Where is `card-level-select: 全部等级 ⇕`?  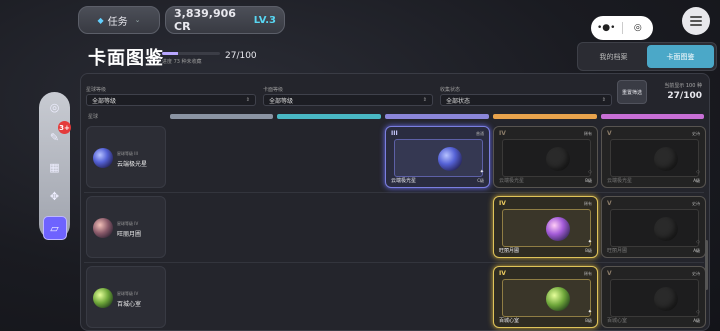 card-level-select: 全部等级 ⇕ is located at coordinates (348, 100).